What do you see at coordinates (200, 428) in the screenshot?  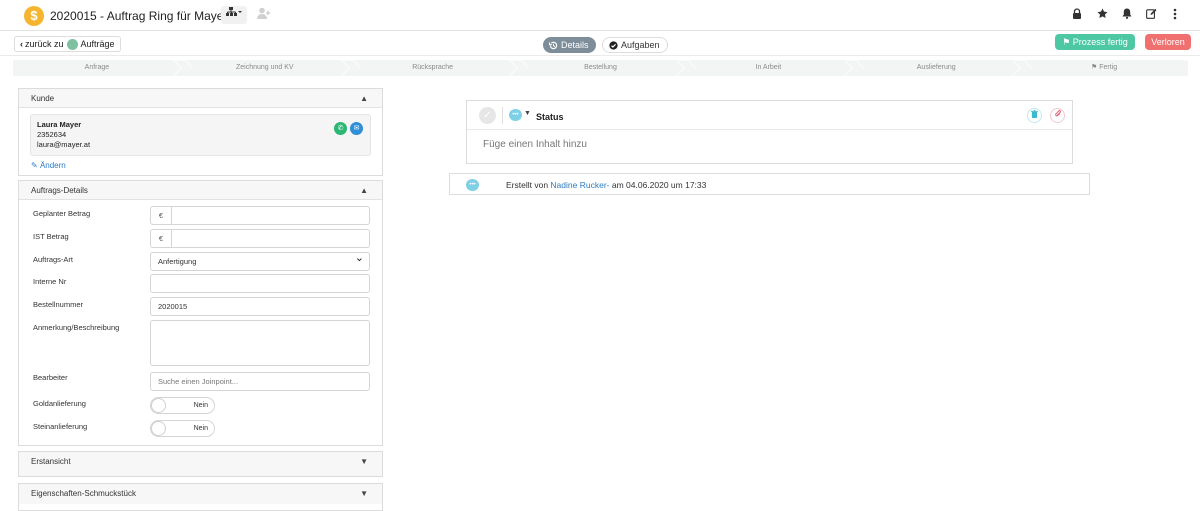 I see `stone-delivery-value: Nein` at bounding box center [200, 428].